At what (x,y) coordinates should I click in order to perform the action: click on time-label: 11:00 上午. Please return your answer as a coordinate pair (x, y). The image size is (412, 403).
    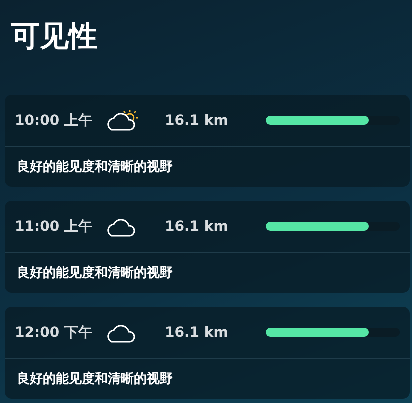
    Looking at the image, I should click on (54, 227).